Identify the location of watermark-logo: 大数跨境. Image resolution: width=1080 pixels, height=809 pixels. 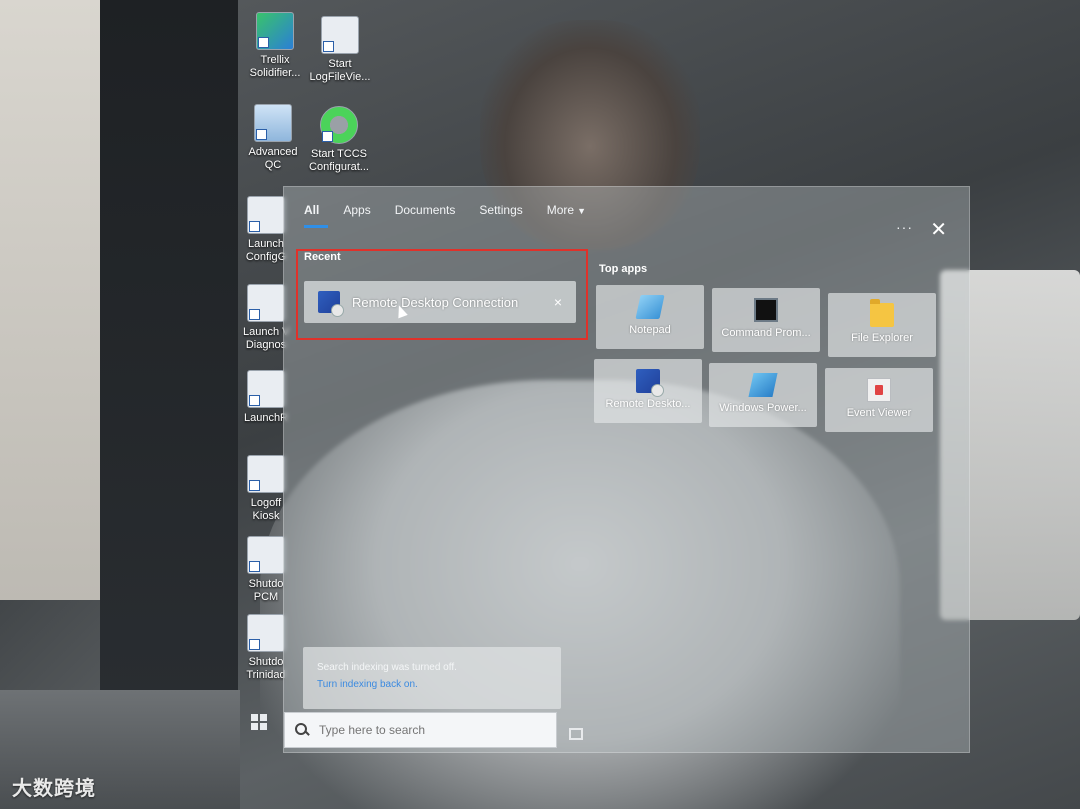
(54, 789).